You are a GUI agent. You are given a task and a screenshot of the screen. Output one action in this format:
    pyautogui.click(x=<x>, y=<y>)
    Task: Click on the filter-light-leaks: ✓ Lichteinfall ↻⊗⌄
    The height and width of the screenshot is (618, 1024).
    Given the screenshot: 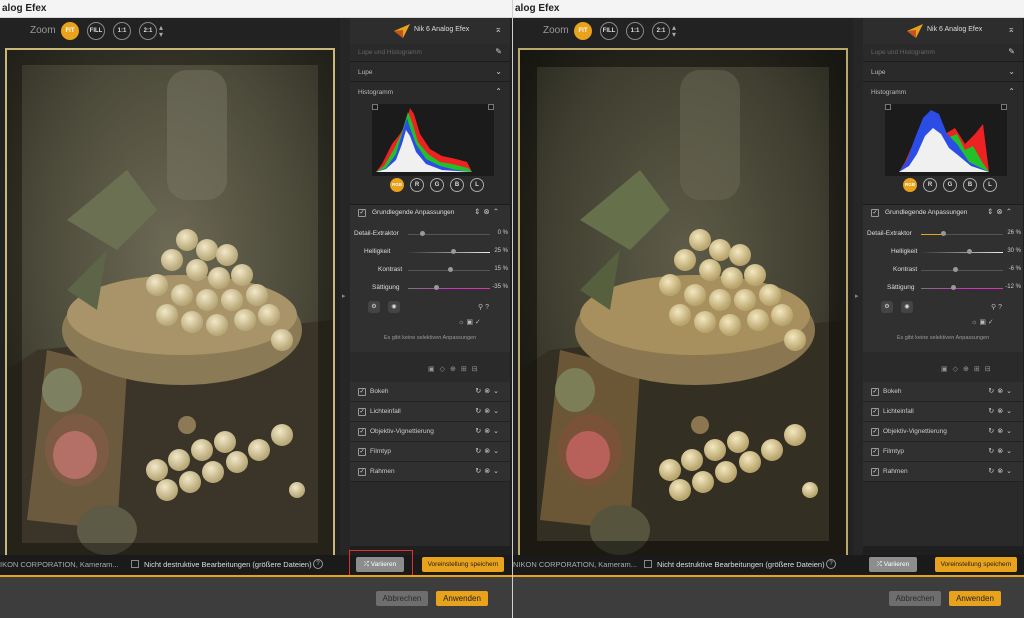 What is the action you would take?
    pyautogui.click(x=430, y=412)
    